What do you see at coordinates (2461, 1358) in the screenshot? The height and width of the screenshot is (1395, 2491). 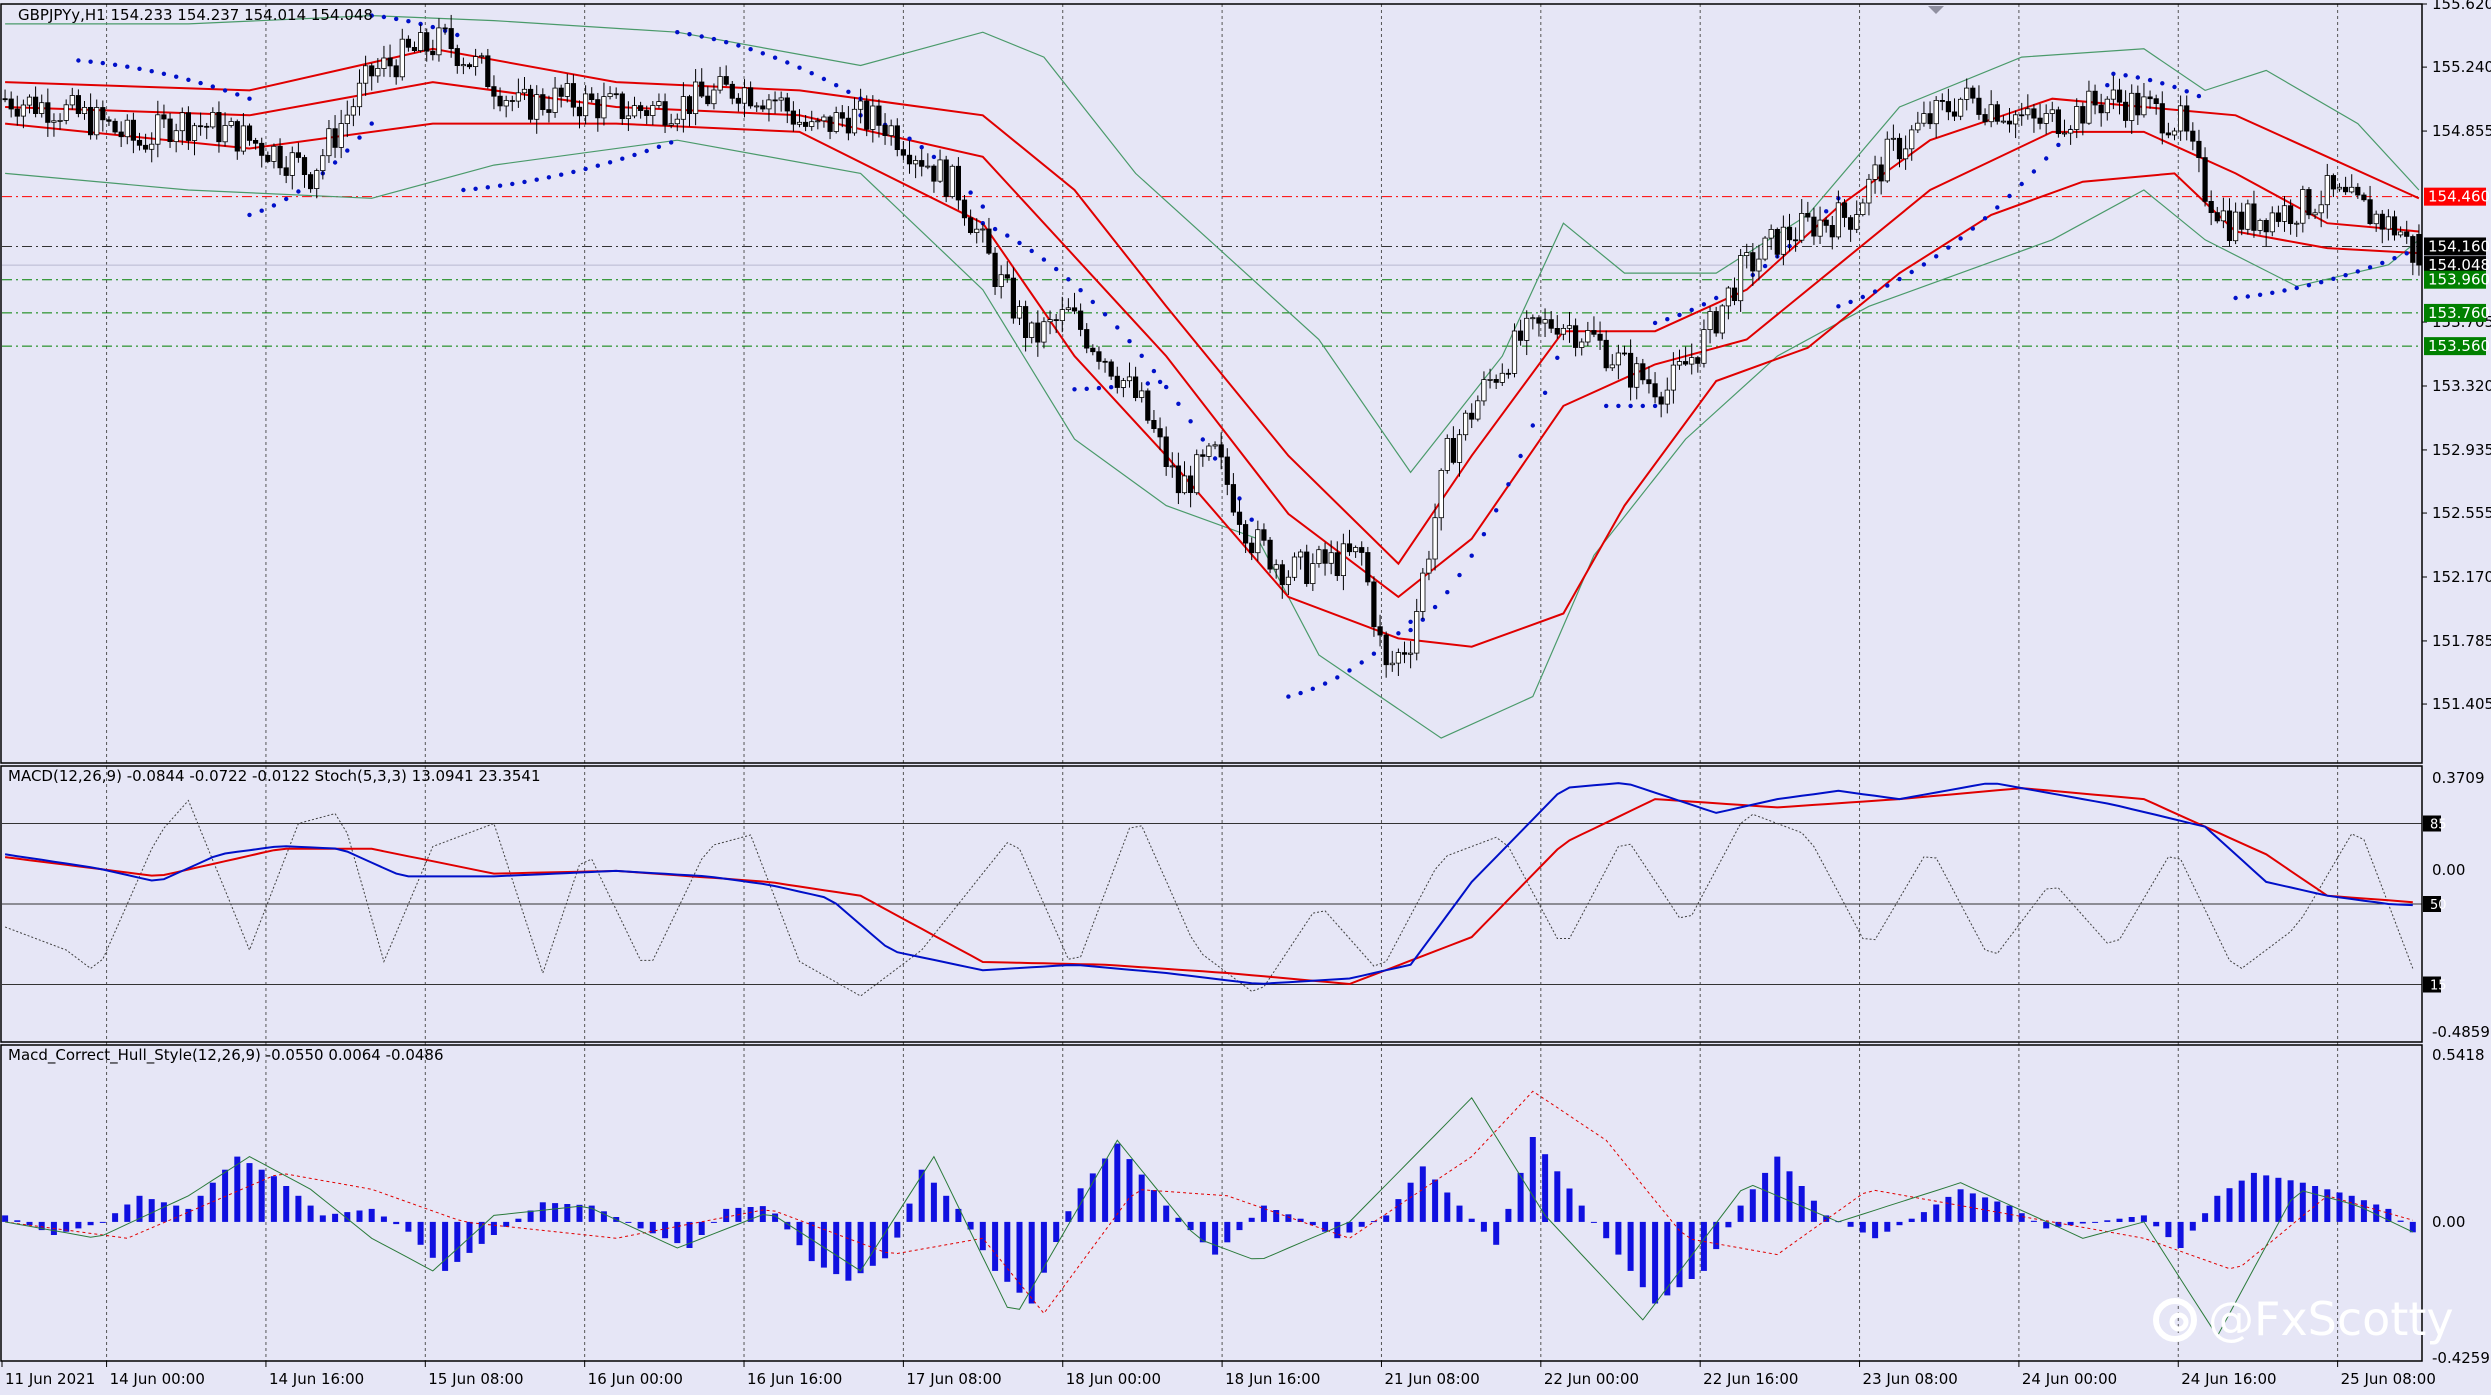 I see `hull-tick-label: -0.4259` at bounding box center [2461, 1358].